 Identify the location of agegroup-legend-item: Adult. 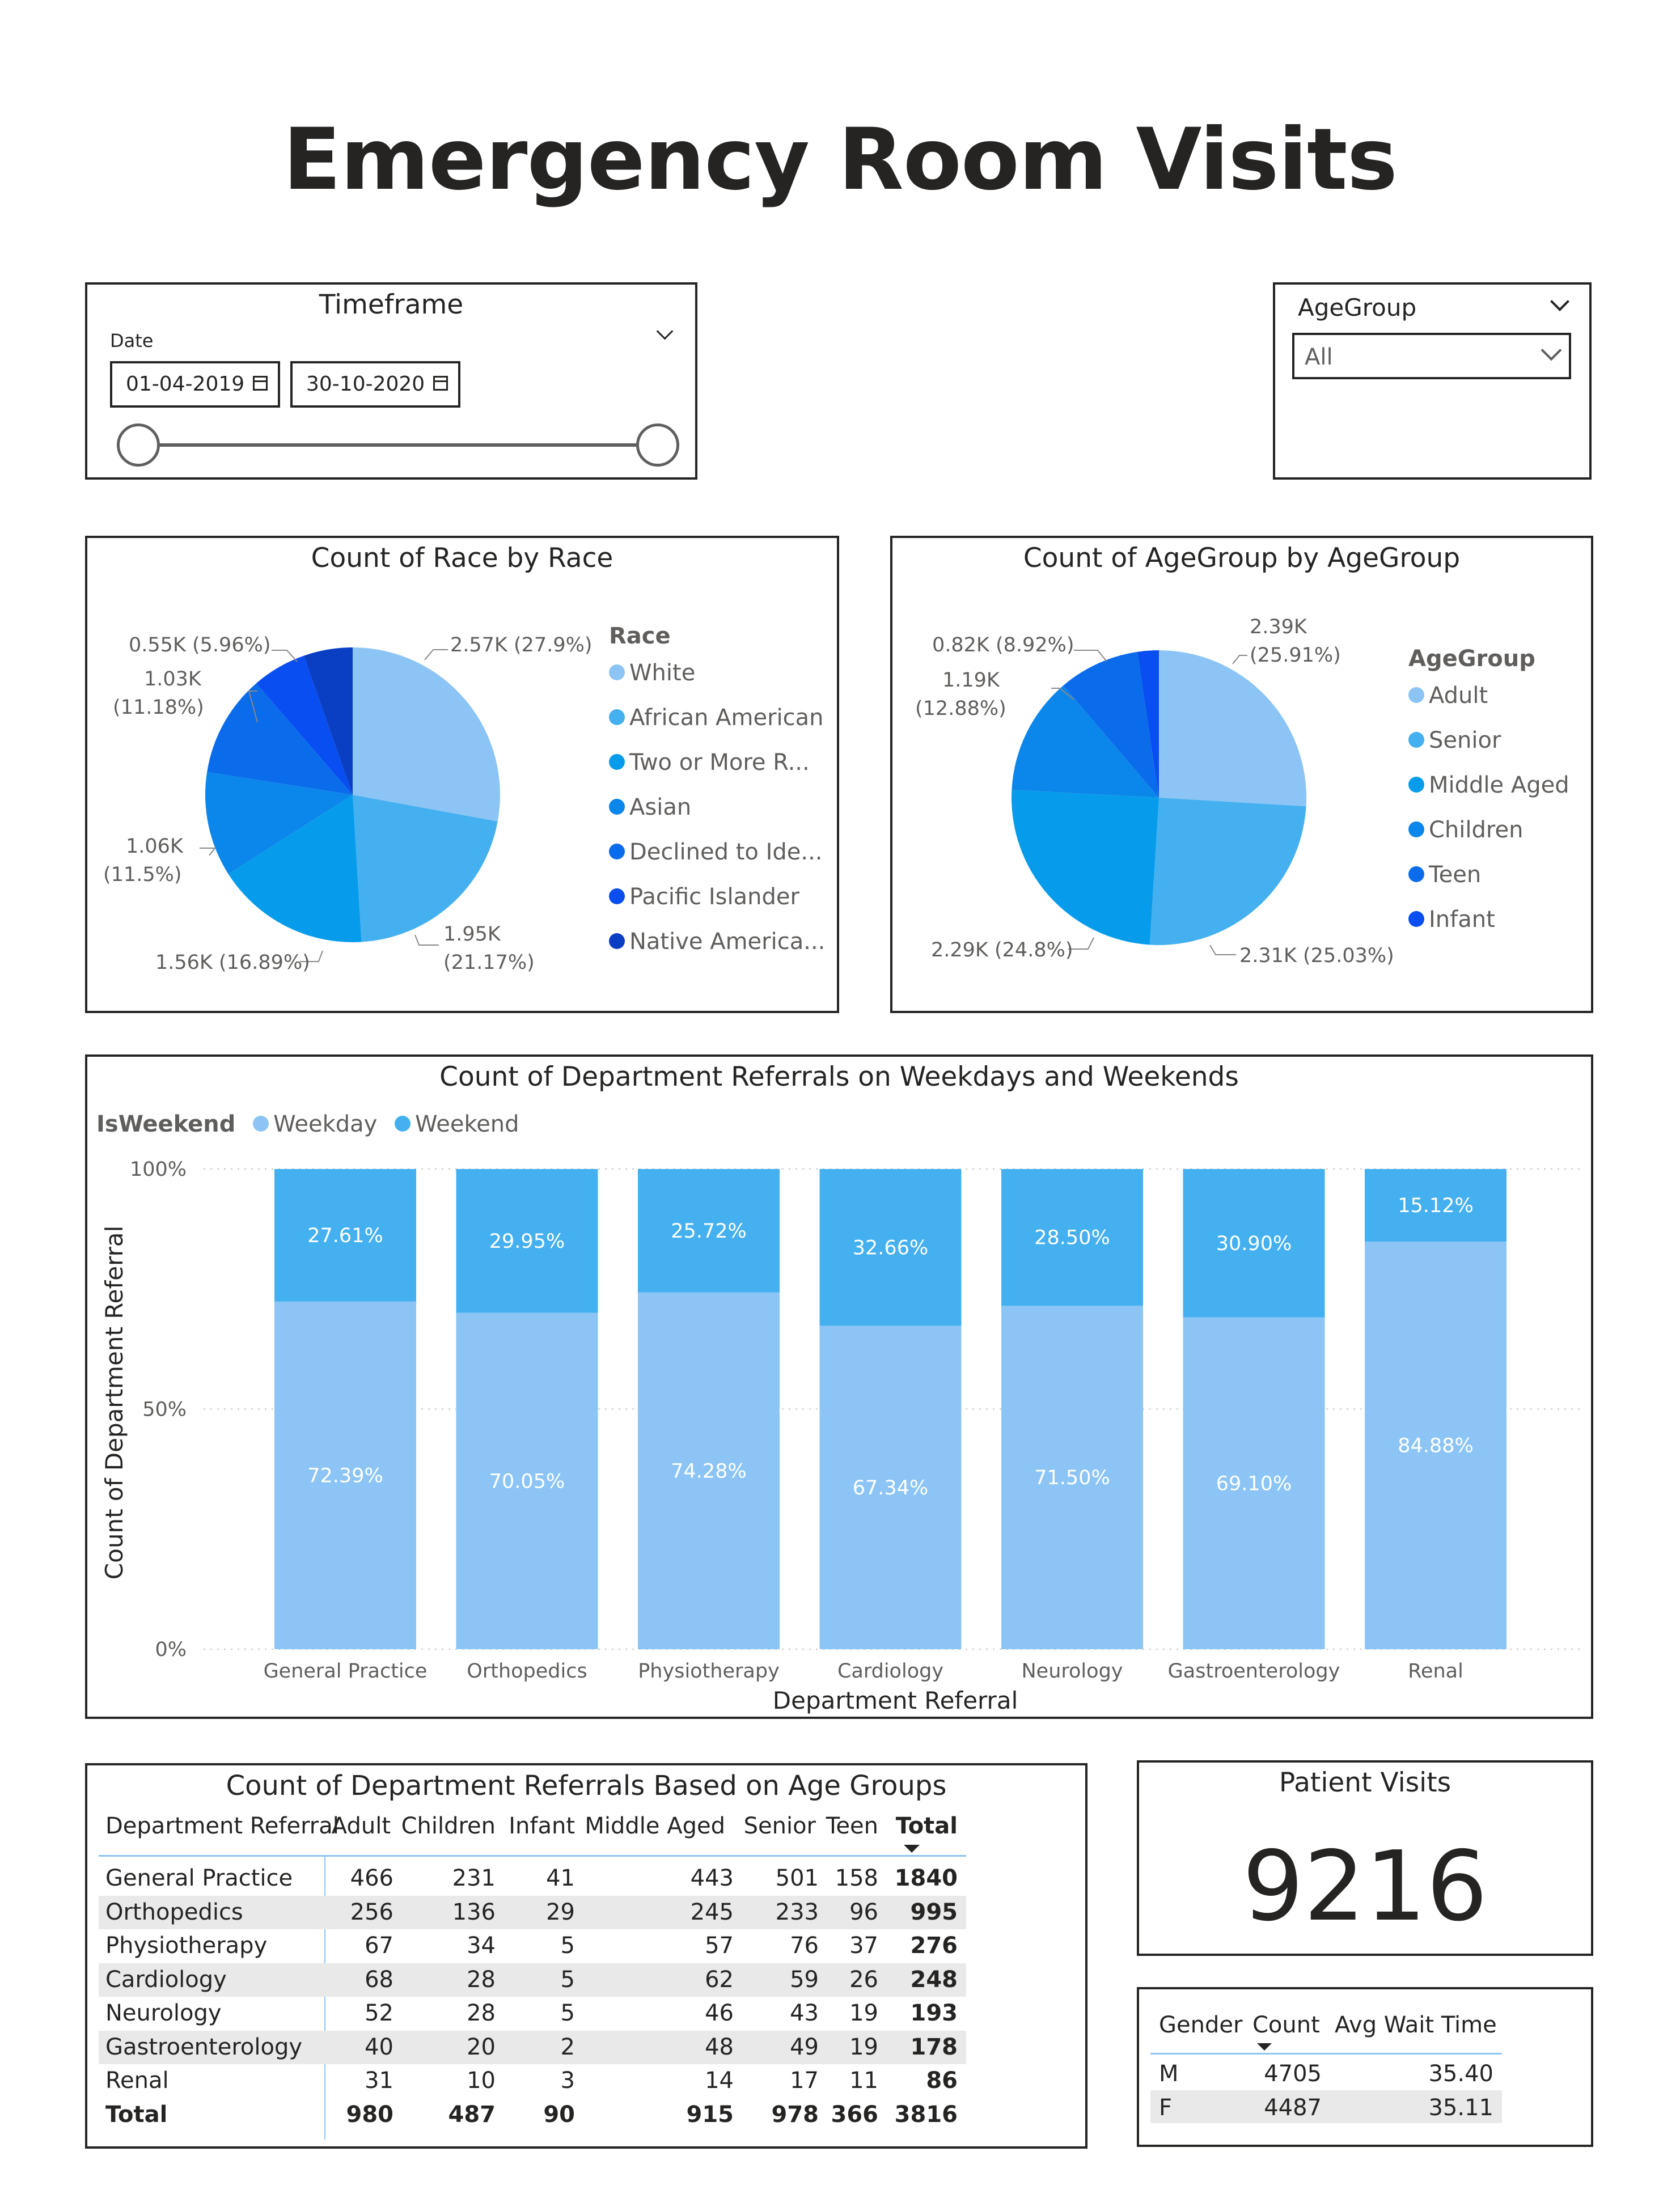
(1448, 696).